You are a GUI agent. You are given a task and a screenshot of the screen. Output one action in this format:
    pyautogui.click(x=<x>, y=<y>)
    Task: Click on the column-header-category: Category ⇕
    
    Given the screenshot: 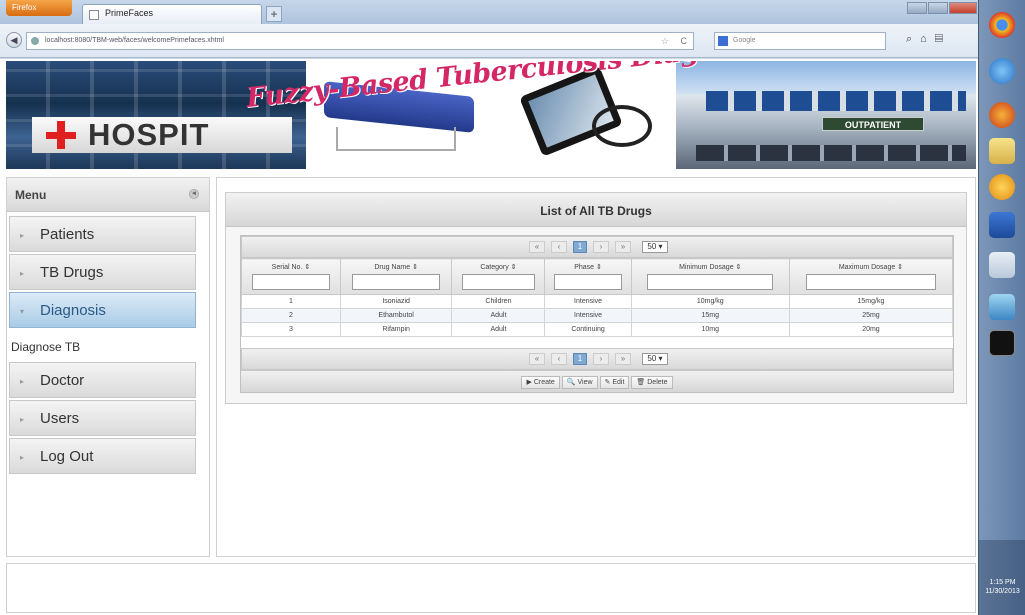 What is the action you would take?
    pyautogui.click(x=498, y=276)
    